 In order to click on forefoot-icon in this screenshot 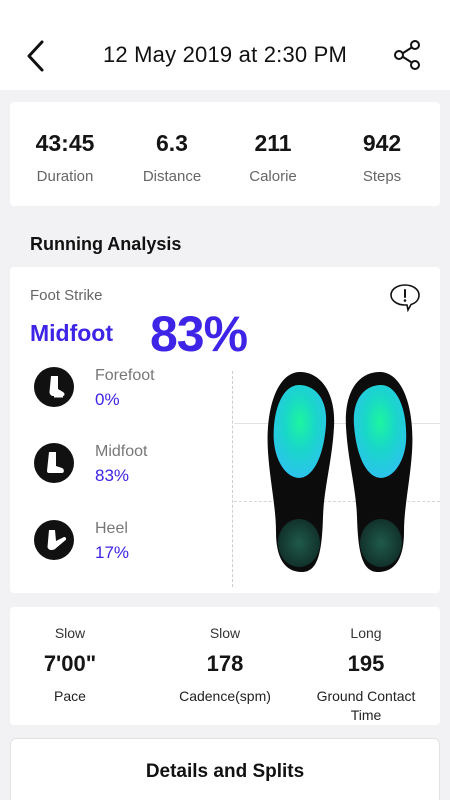, I will do `click(54, 387)`.